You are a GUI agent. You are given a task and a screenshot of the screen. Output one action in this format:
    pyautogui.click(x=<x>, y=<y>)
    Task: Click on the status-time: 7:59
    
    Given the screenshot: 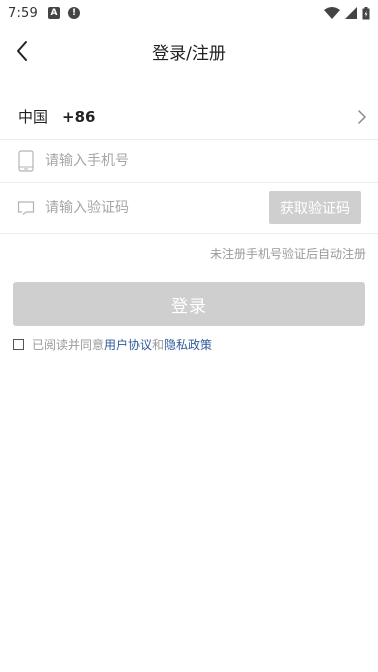 What is the action you would take?
    pyautogui.click(x=23, y=13)
    